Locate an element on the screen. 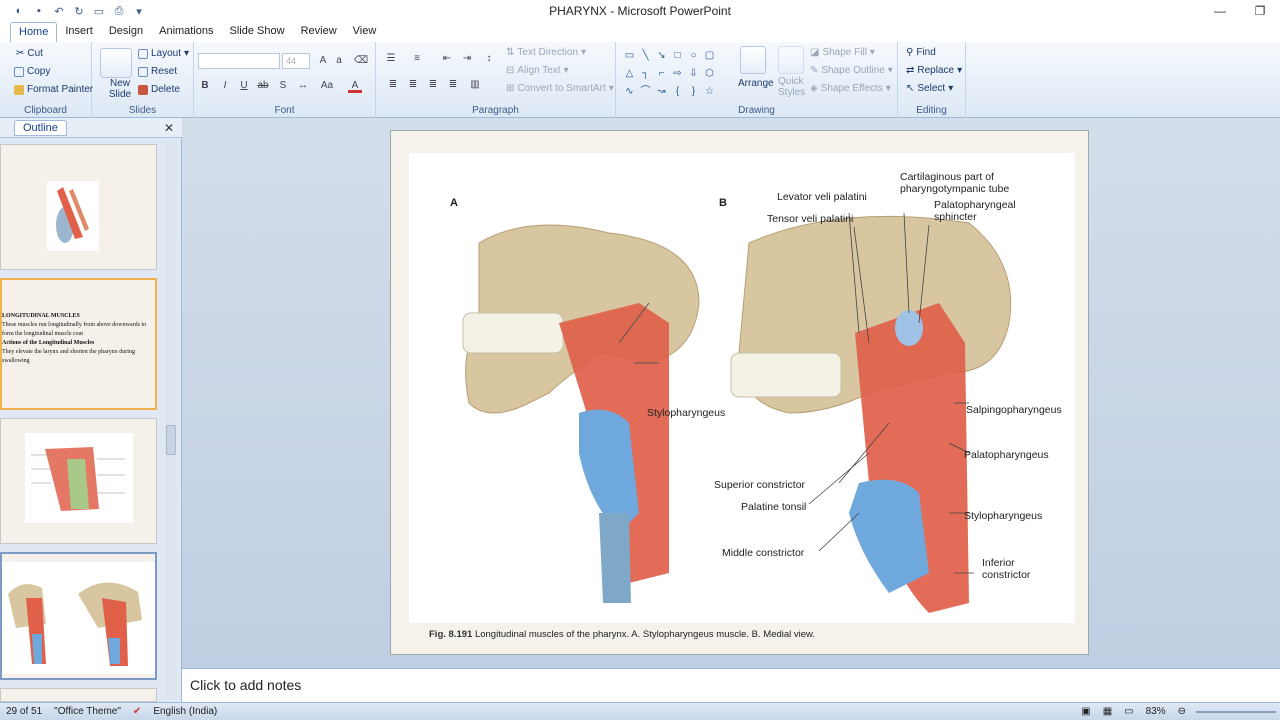 The width and height of the screenshot is (1280, 720). curve-shape-icon: ∿ is located at coordinates (629, 91).